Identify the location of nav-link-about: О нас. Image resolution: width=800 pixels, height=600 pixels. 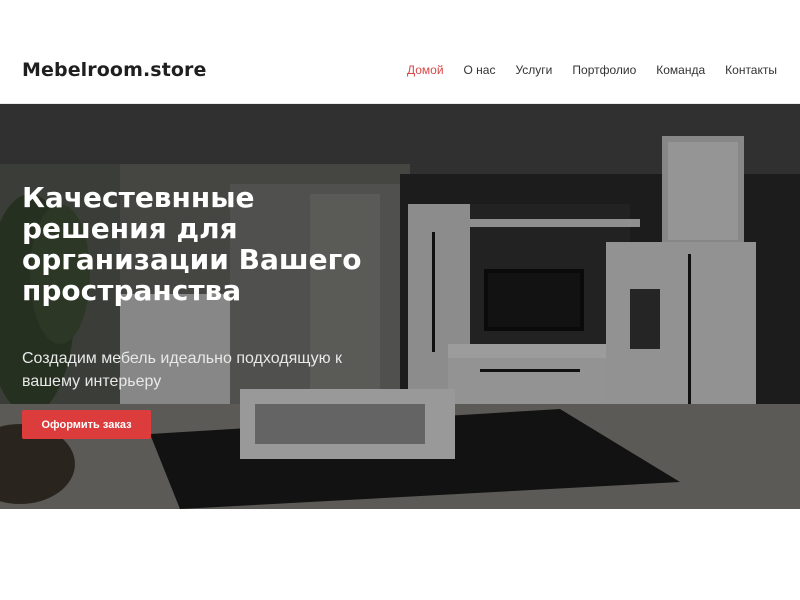
(480, 70).